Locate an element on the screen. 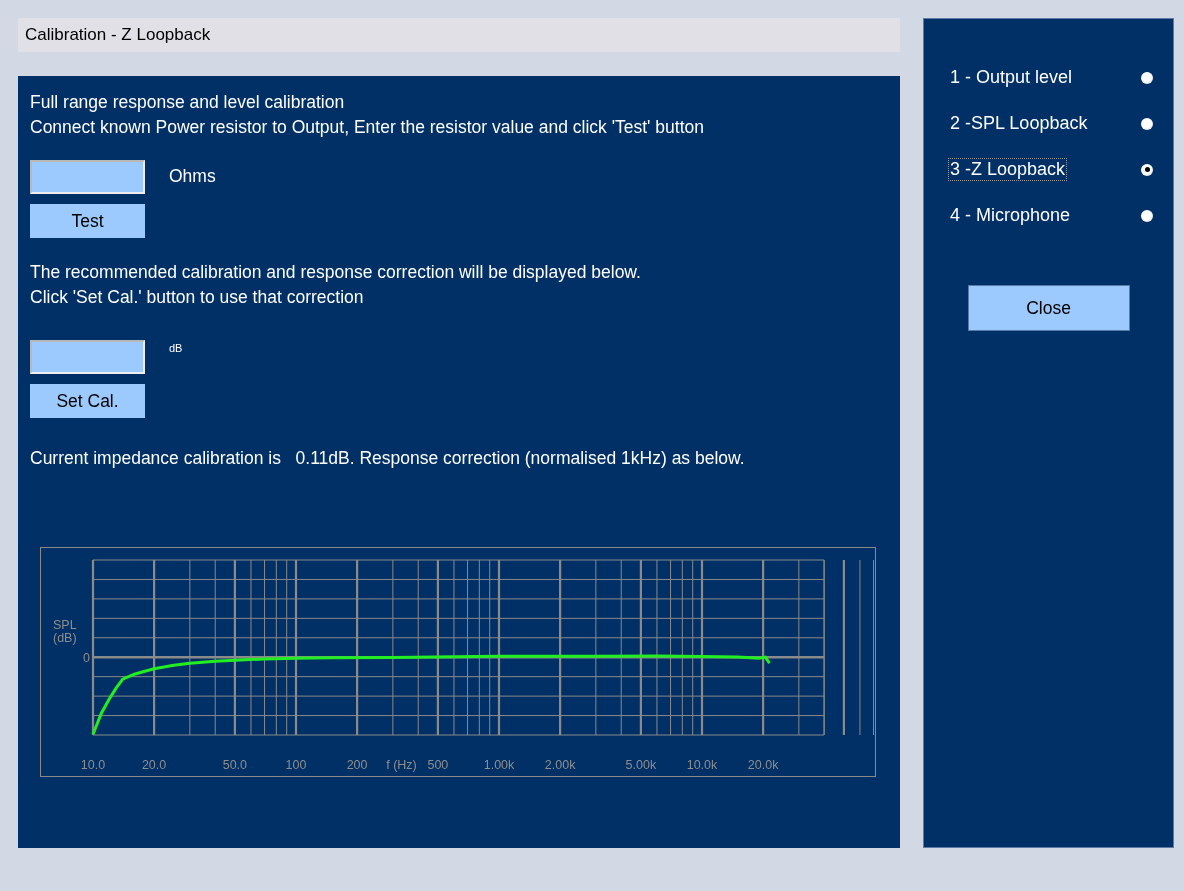  mode-label: 4 - Microphone is located at coordinates (1010, 215).